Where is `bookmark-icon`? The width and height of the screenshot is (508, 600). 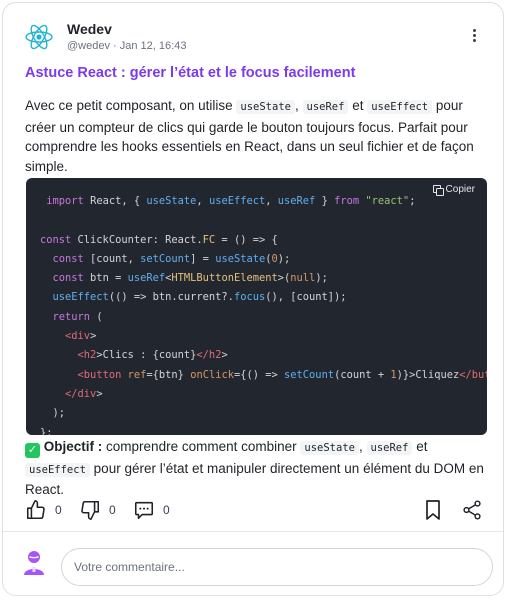
bookmark-icon is located at coordinates (433, 510).